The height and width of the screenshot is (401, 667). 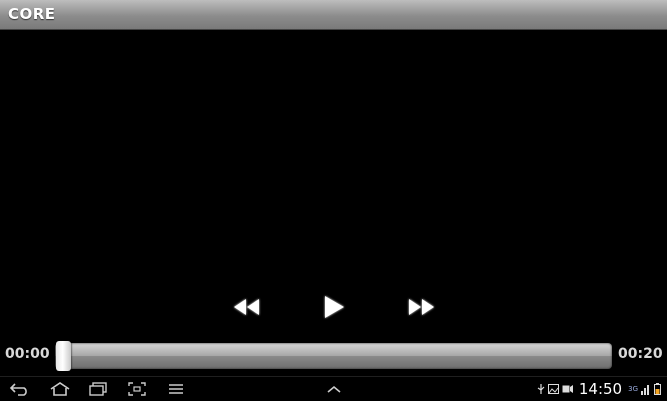 I want to click on recent-apps-icon, so click(x=98, y=389).